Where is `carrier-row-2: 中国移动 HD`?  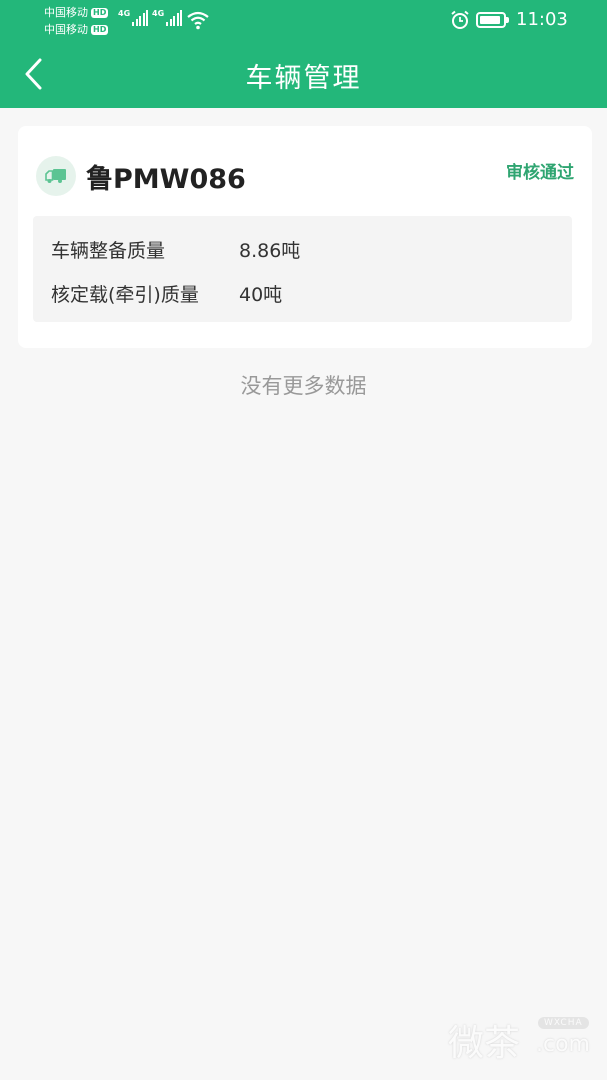
carrier-row-2: 中国移动 HD is located at coordinates (76, 29).